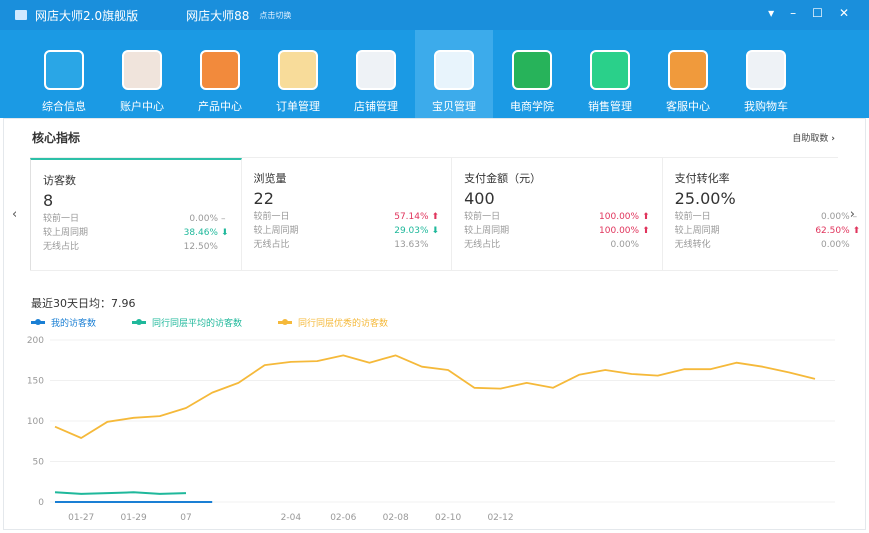 This screenshot has width=869, height=533. Describe the element at coordinates (291, 518) in the screenshot. I see `x-tick-label: 2-04` at that location.